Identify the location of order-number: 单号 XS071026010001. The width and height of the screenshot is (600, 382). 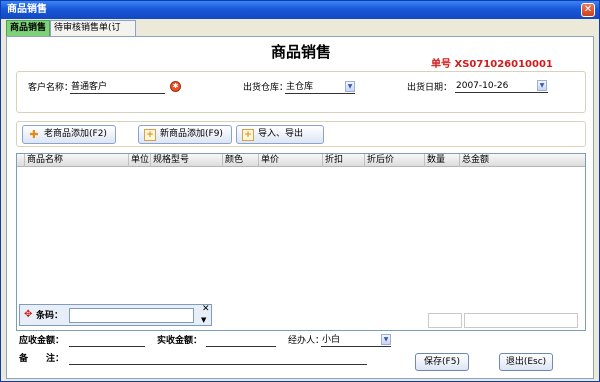
(492, 62).